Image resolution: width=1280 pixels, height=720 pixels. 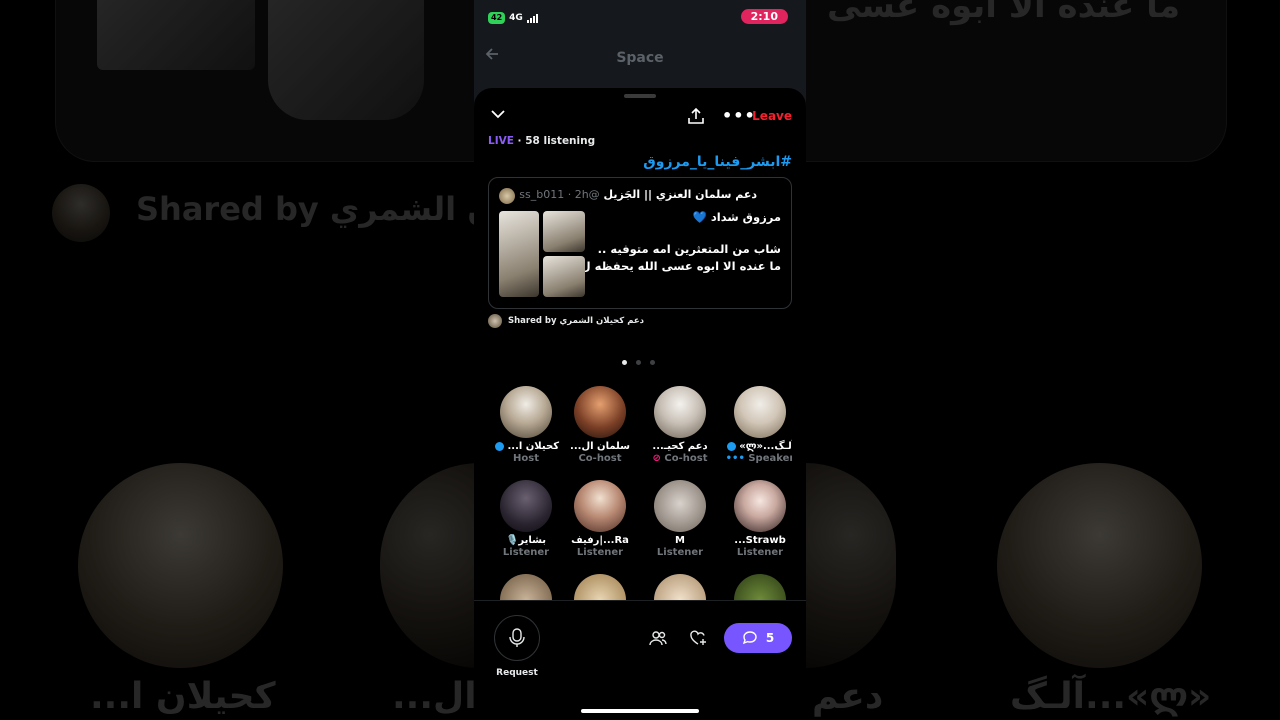 What do you see at coordinates (526, 458) in the screenshot?
I see `participant-role: Host` at bounding box center [526, 458].